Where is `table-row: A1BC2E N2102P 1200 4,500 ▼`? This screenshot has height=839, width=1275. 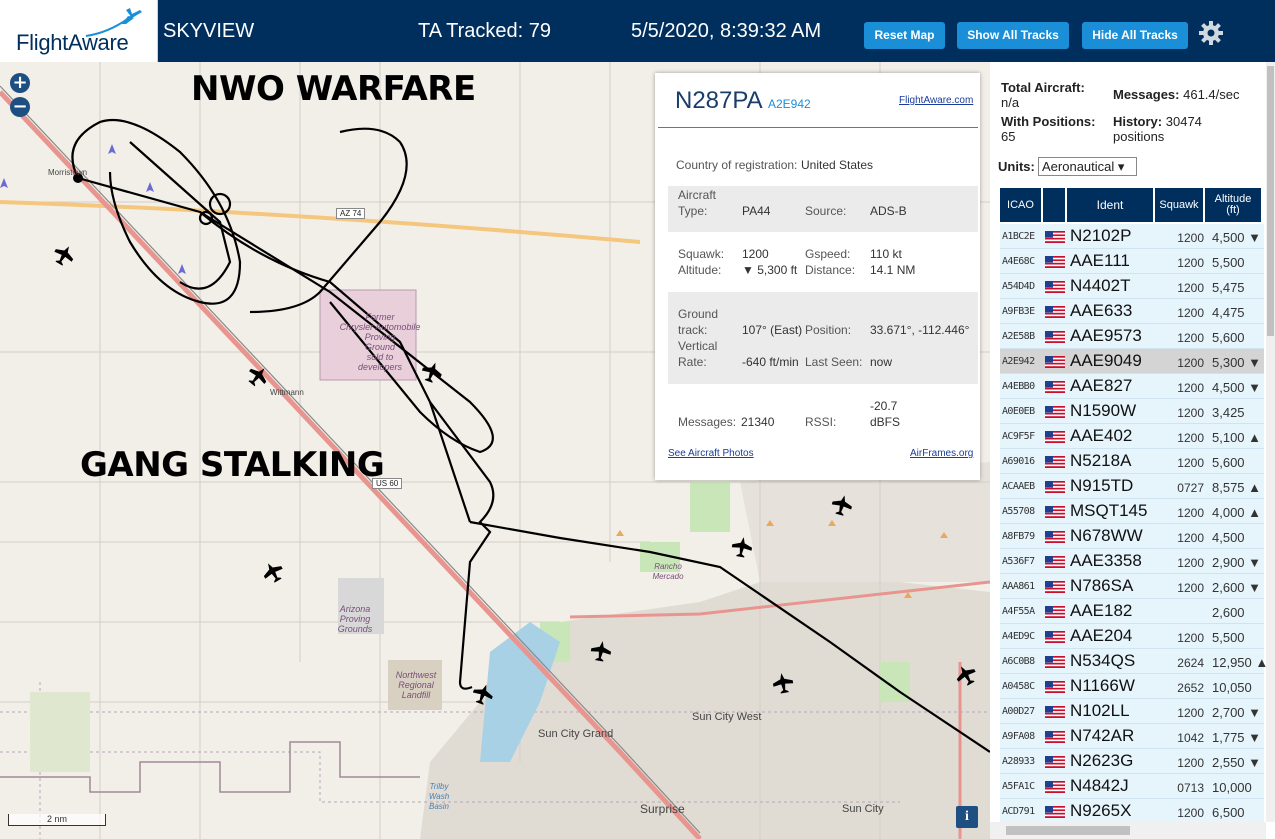 table-row: A1BC2E N2102P 1200 4,500 ▼ is located at coordinates (1132, 236).